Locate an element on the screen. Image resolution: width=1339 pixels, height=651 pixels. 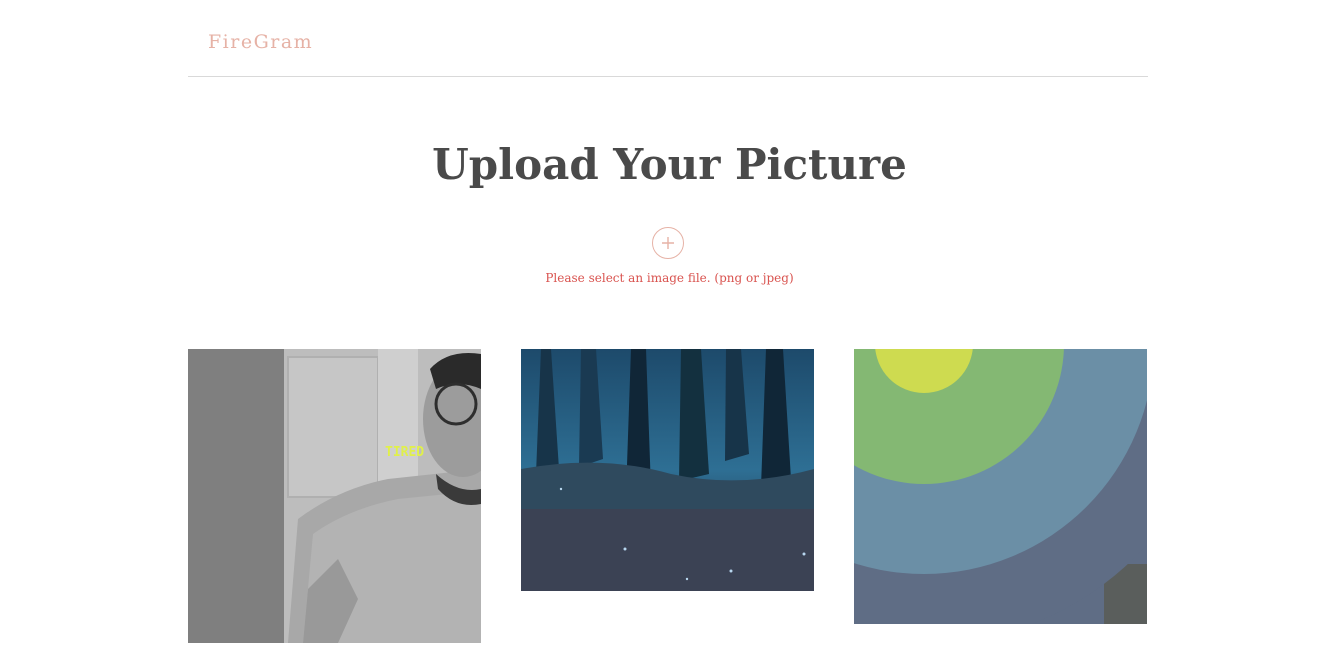
plus-icon is located at coordinates (668, 243).